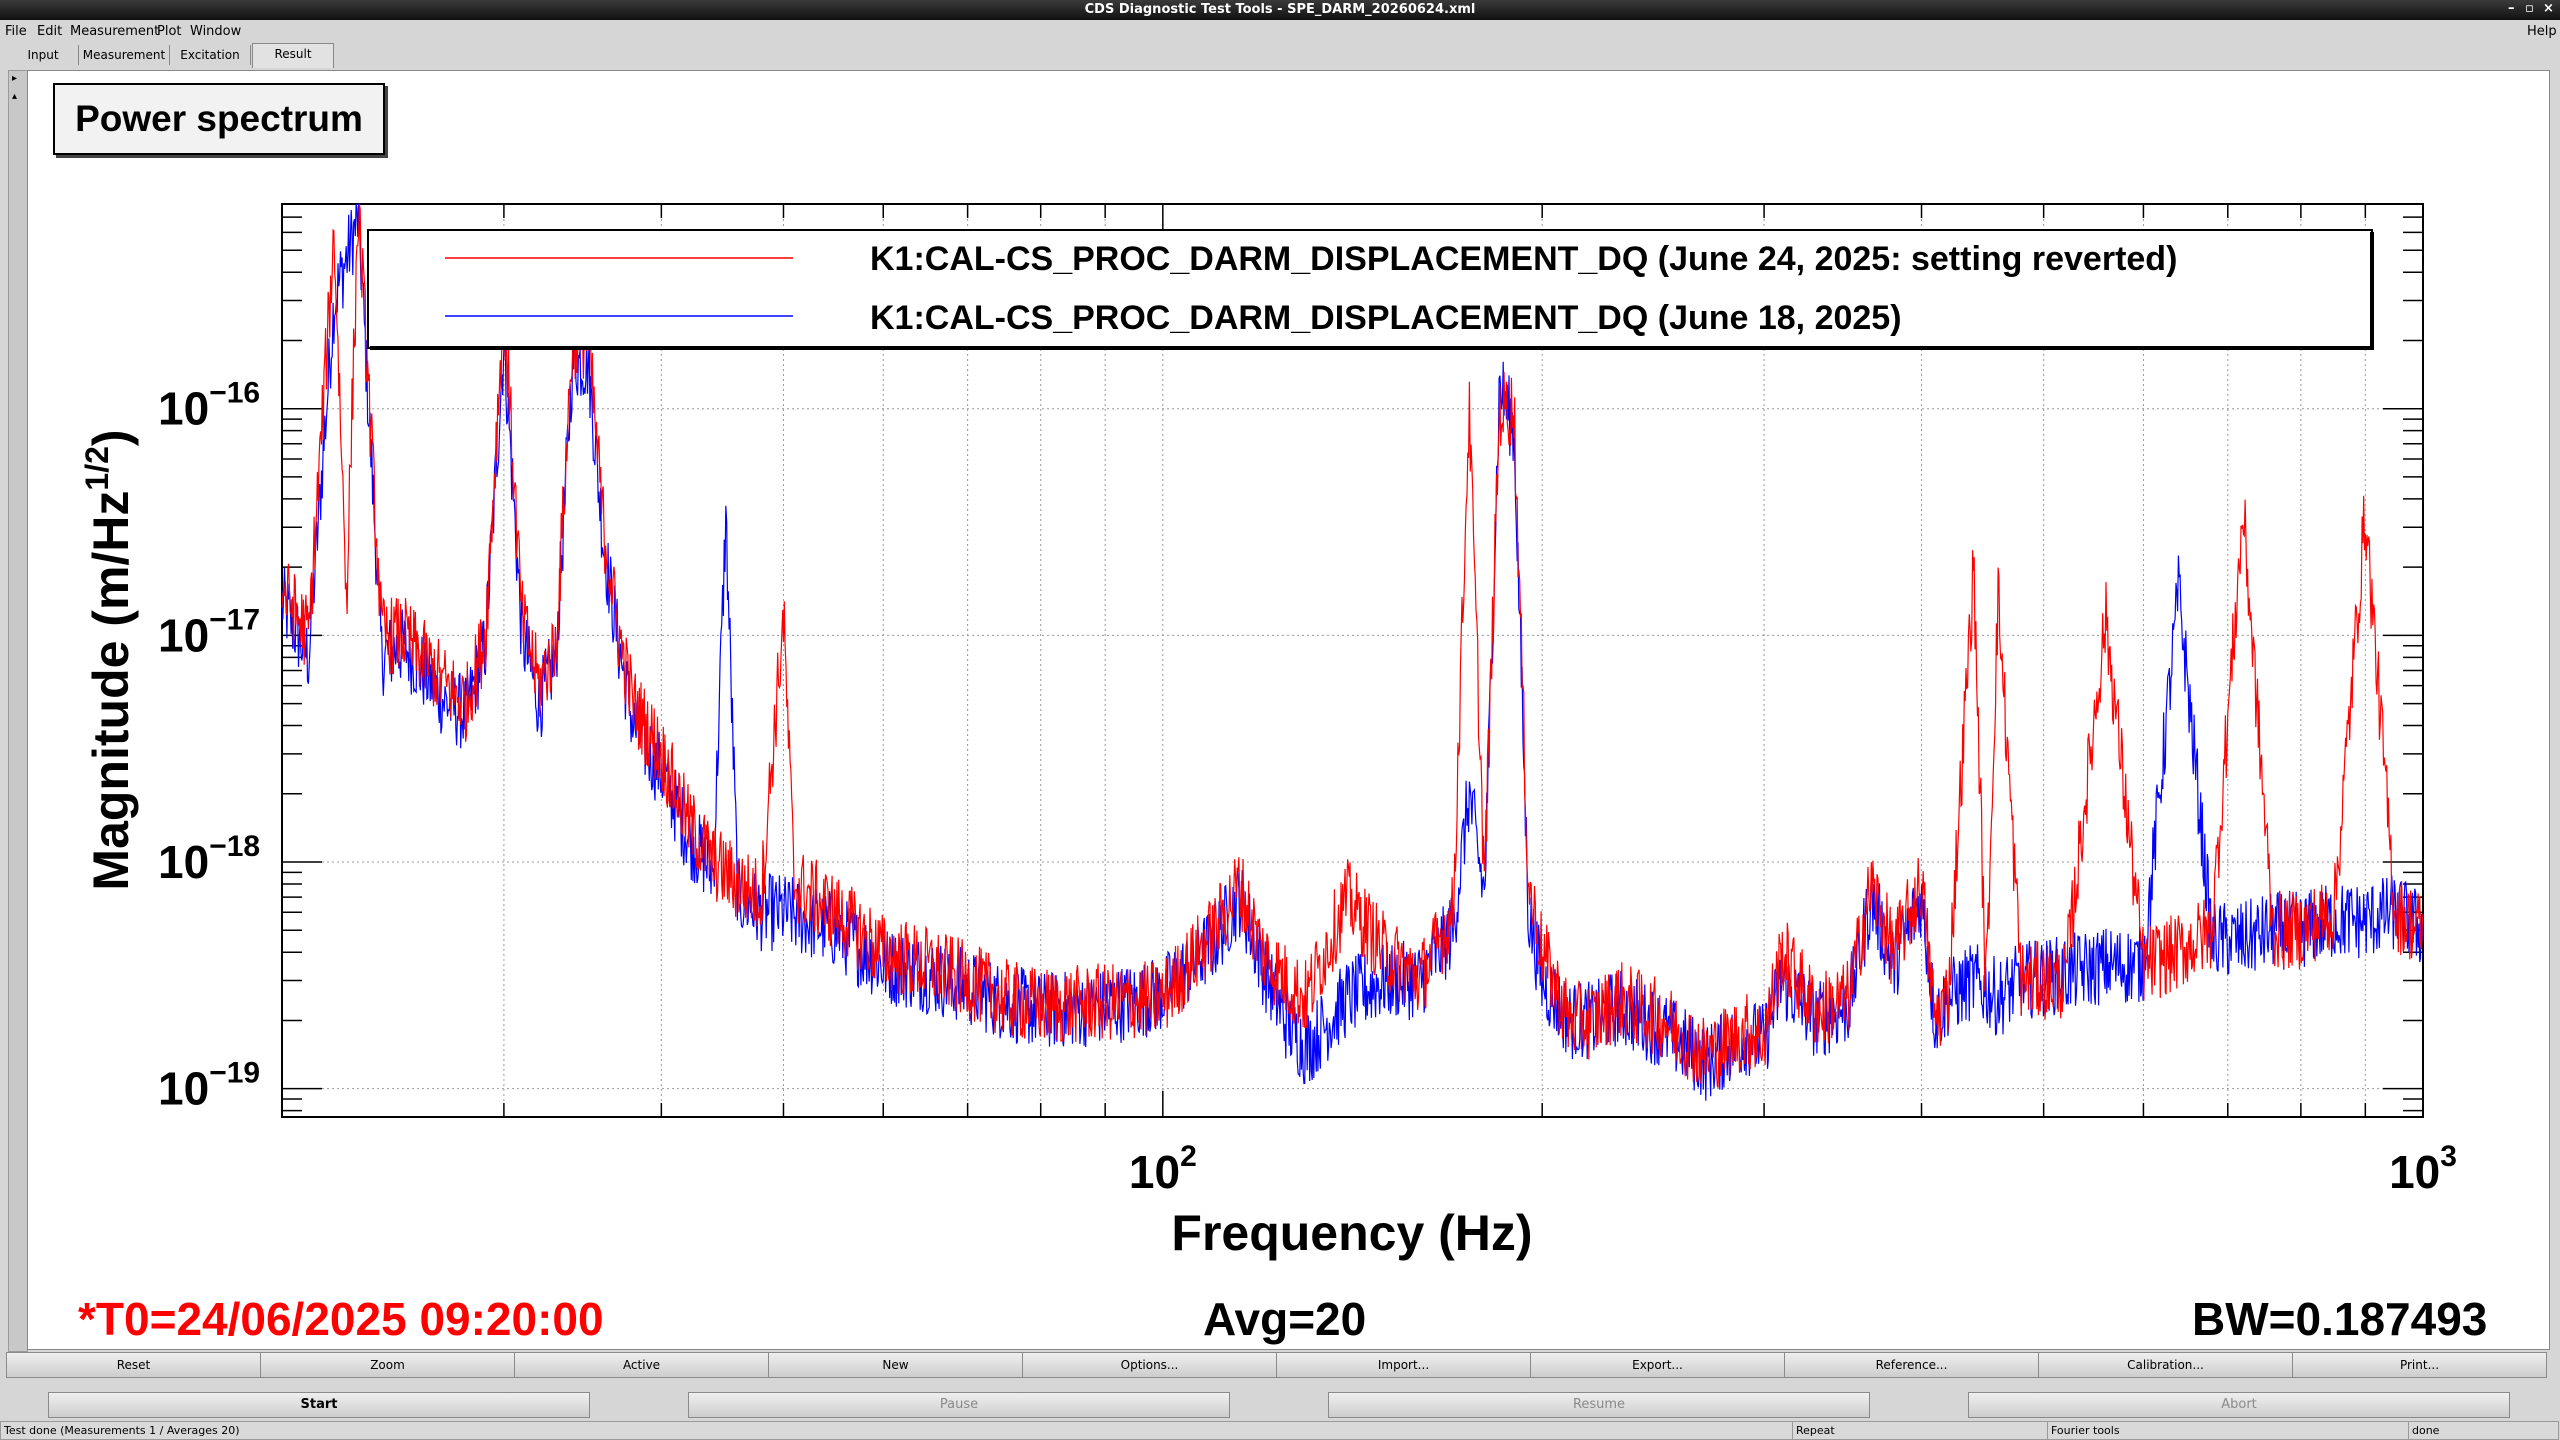 This screenshot has height=1440, width=2560. What do you see at coordinates (209, 406) in the screenshot?
I see `y-tick-label: 10−16` at bounding box center [209, 406].